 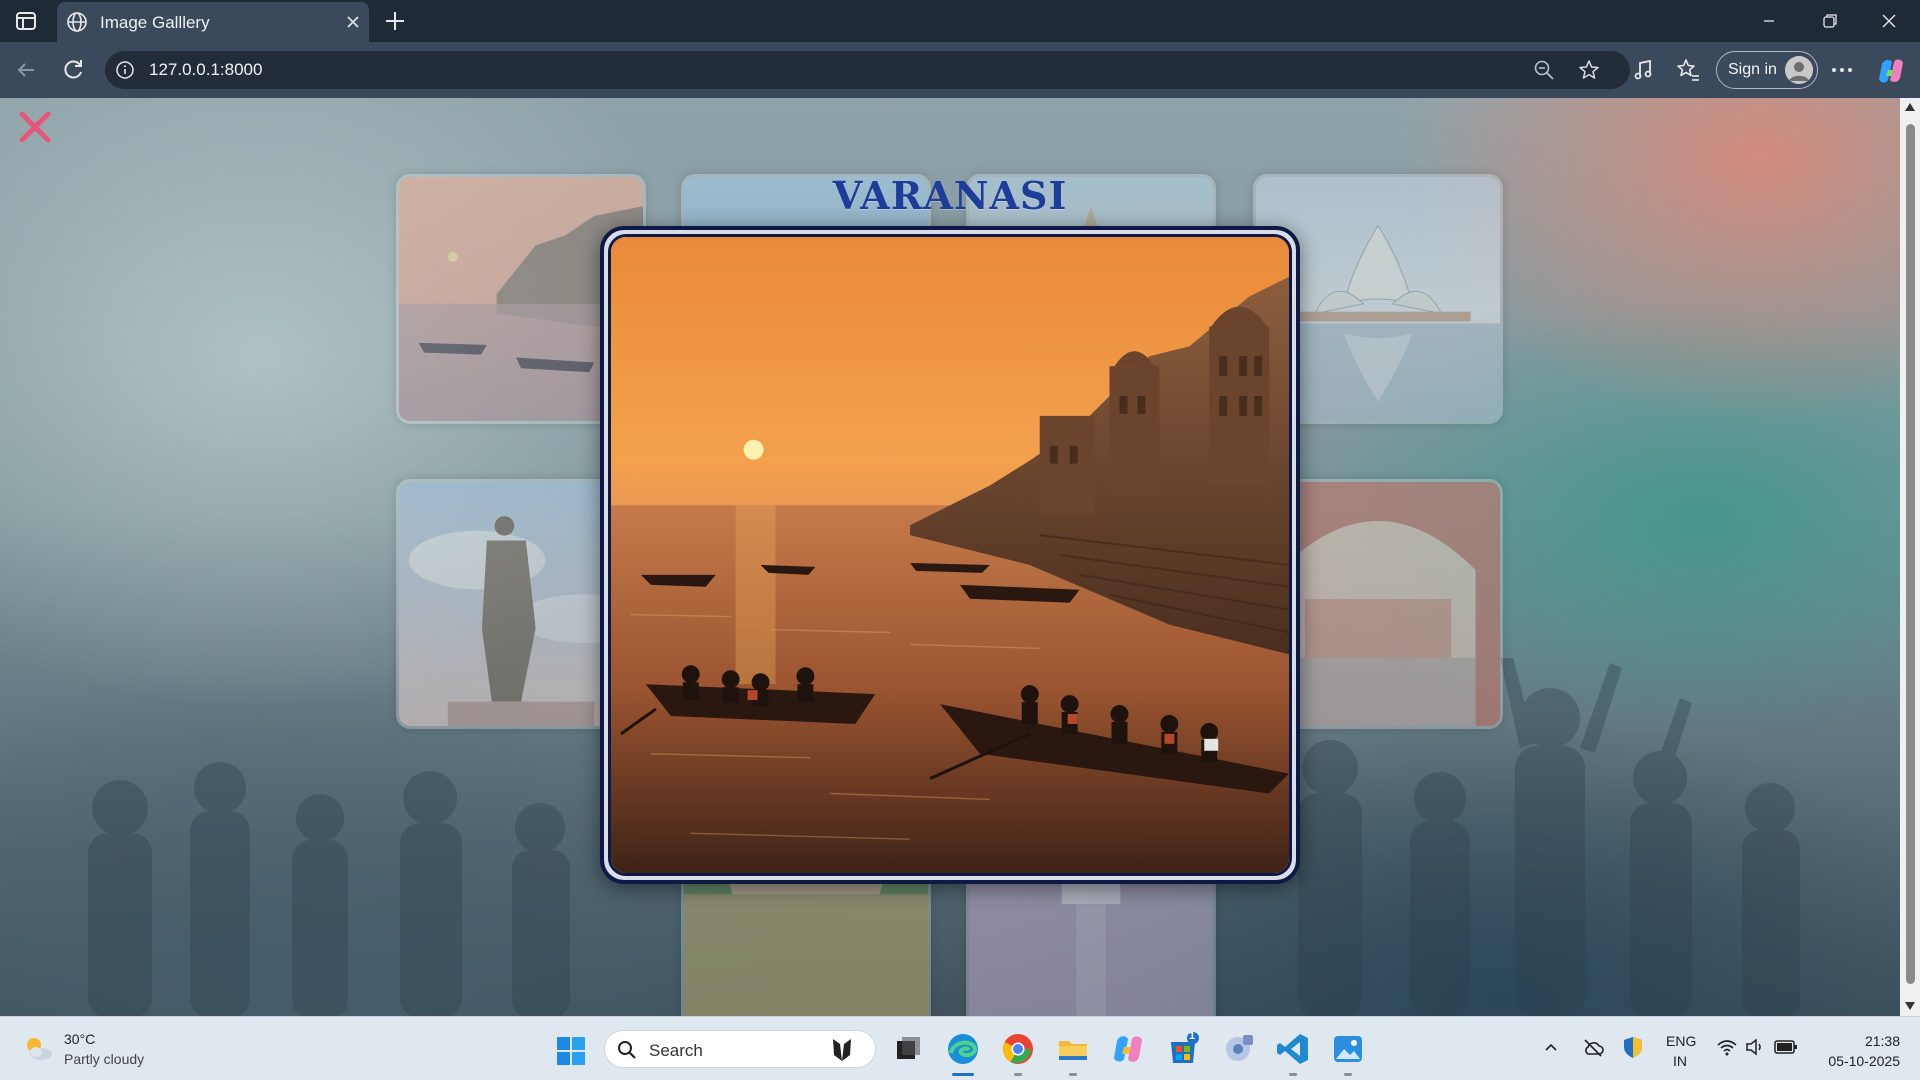 I want to click on clock-time: 21:38, so click(x=1871, y=1041).